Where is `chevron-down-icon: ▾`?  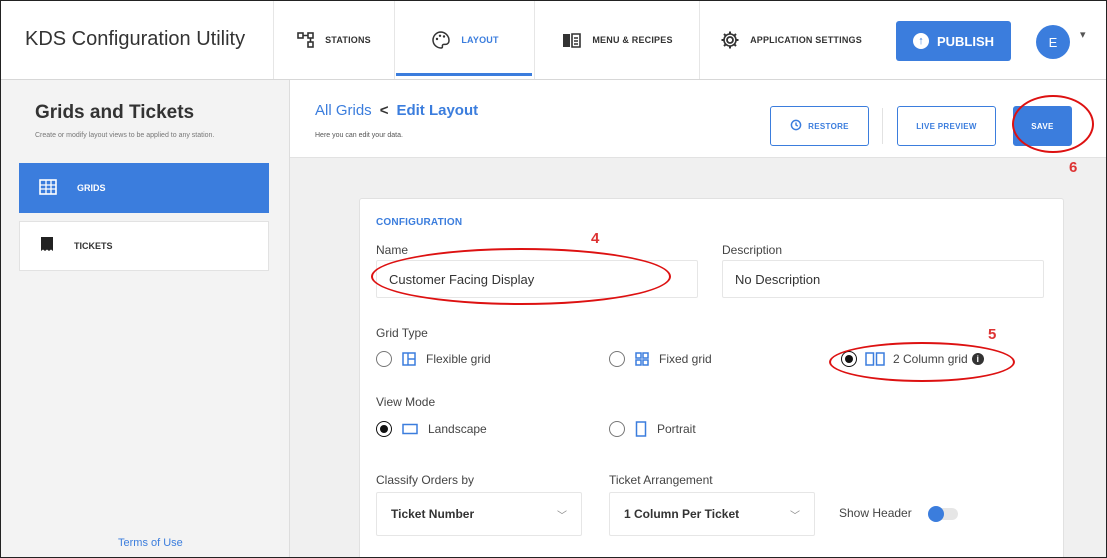
chevron-down-icon: ▾ is located at coordinates (1083, 34).